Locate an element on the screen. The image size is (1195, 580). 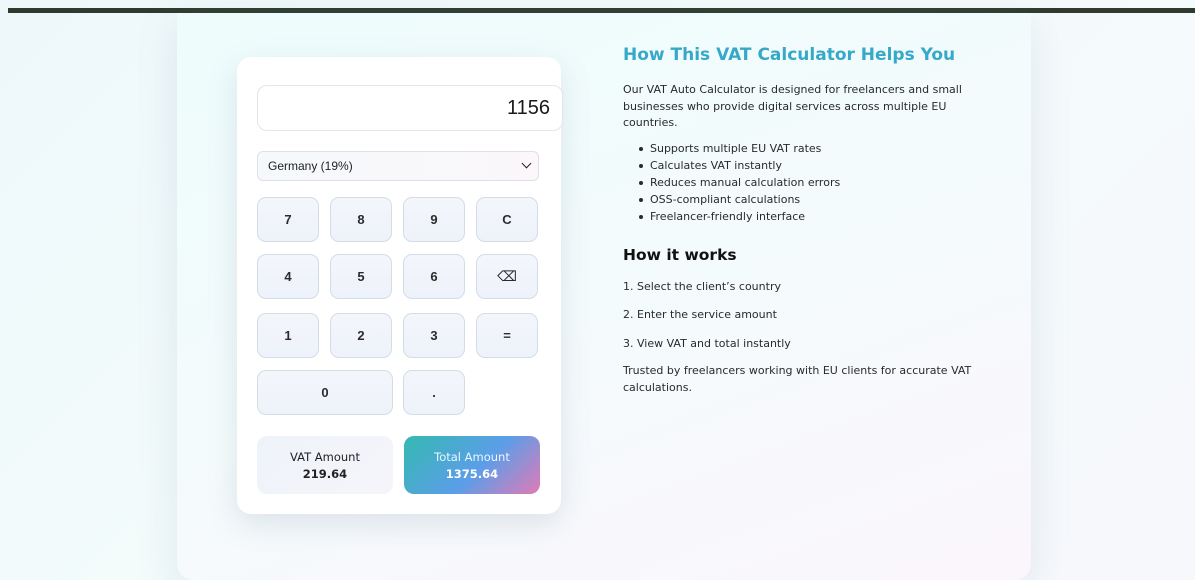
step-item: 2. Enter the service amount is located at coordinates (700, 314).